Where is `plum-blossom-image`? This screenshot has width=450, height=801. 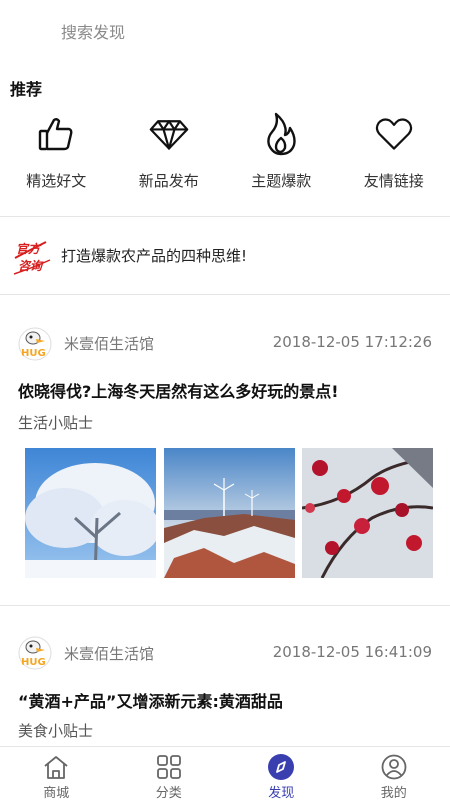 plum-blossom-image is located at coordinates (367, 513).